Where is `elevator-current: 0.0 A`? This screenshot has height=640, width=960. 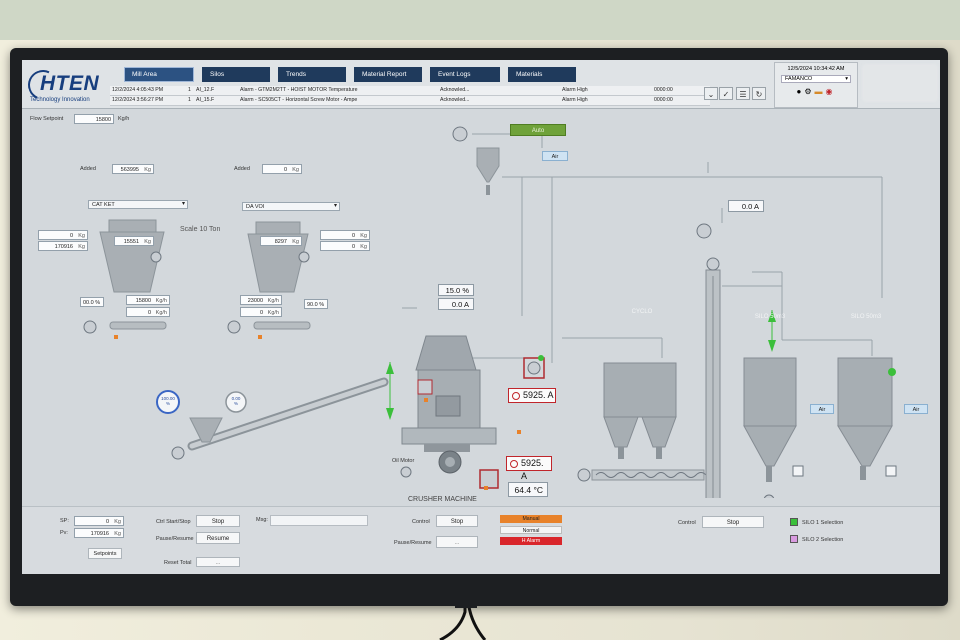 elevator-current: 0.0 A is located at coordinates (746, 206).